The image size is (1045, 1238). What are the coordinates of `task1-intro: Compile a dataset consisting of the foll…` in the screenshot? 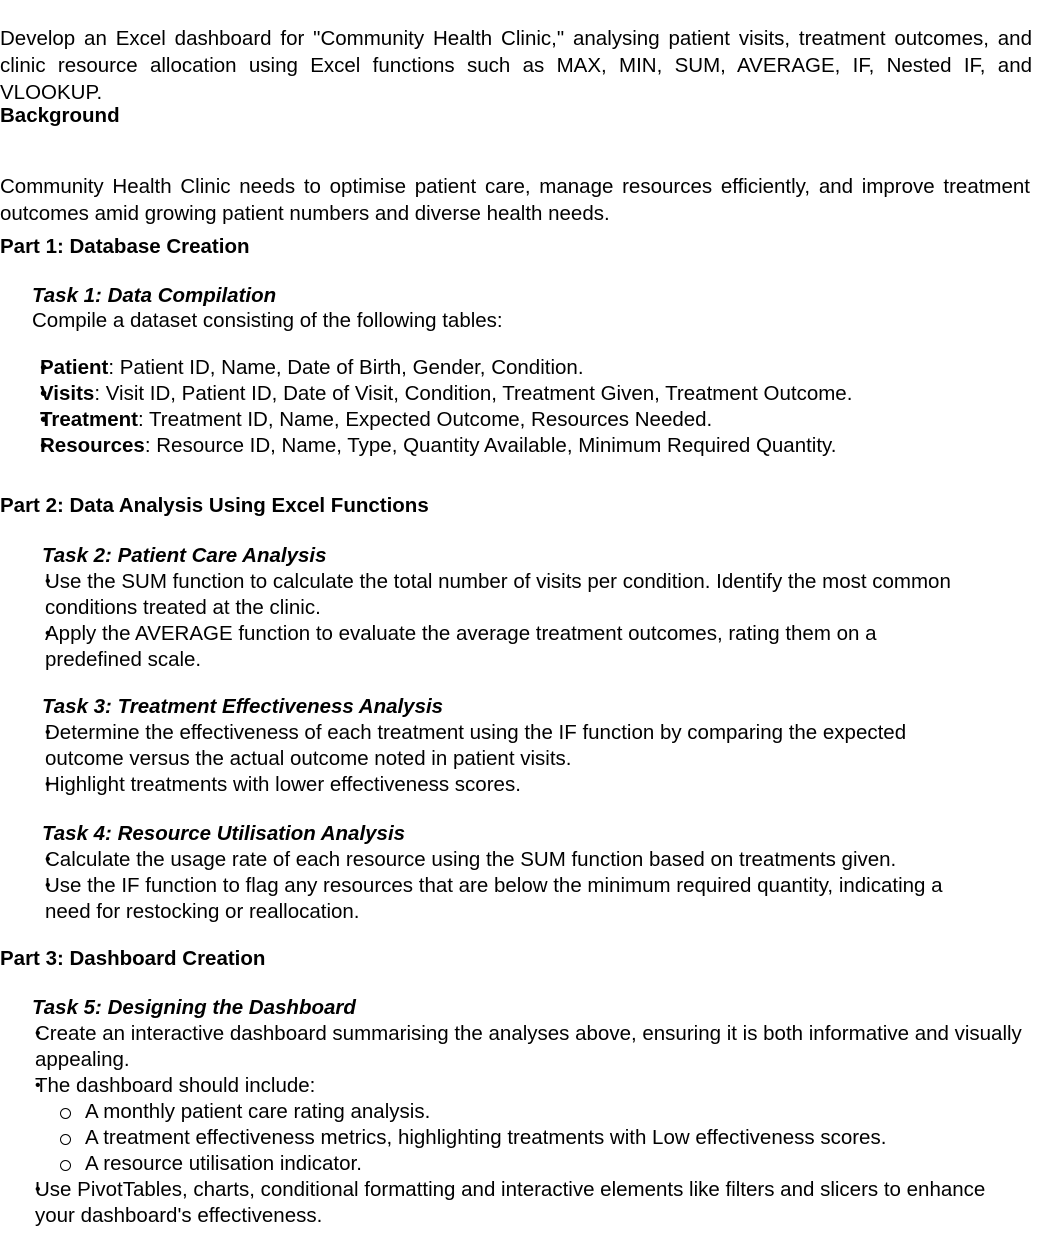 It's located at (267, 320).